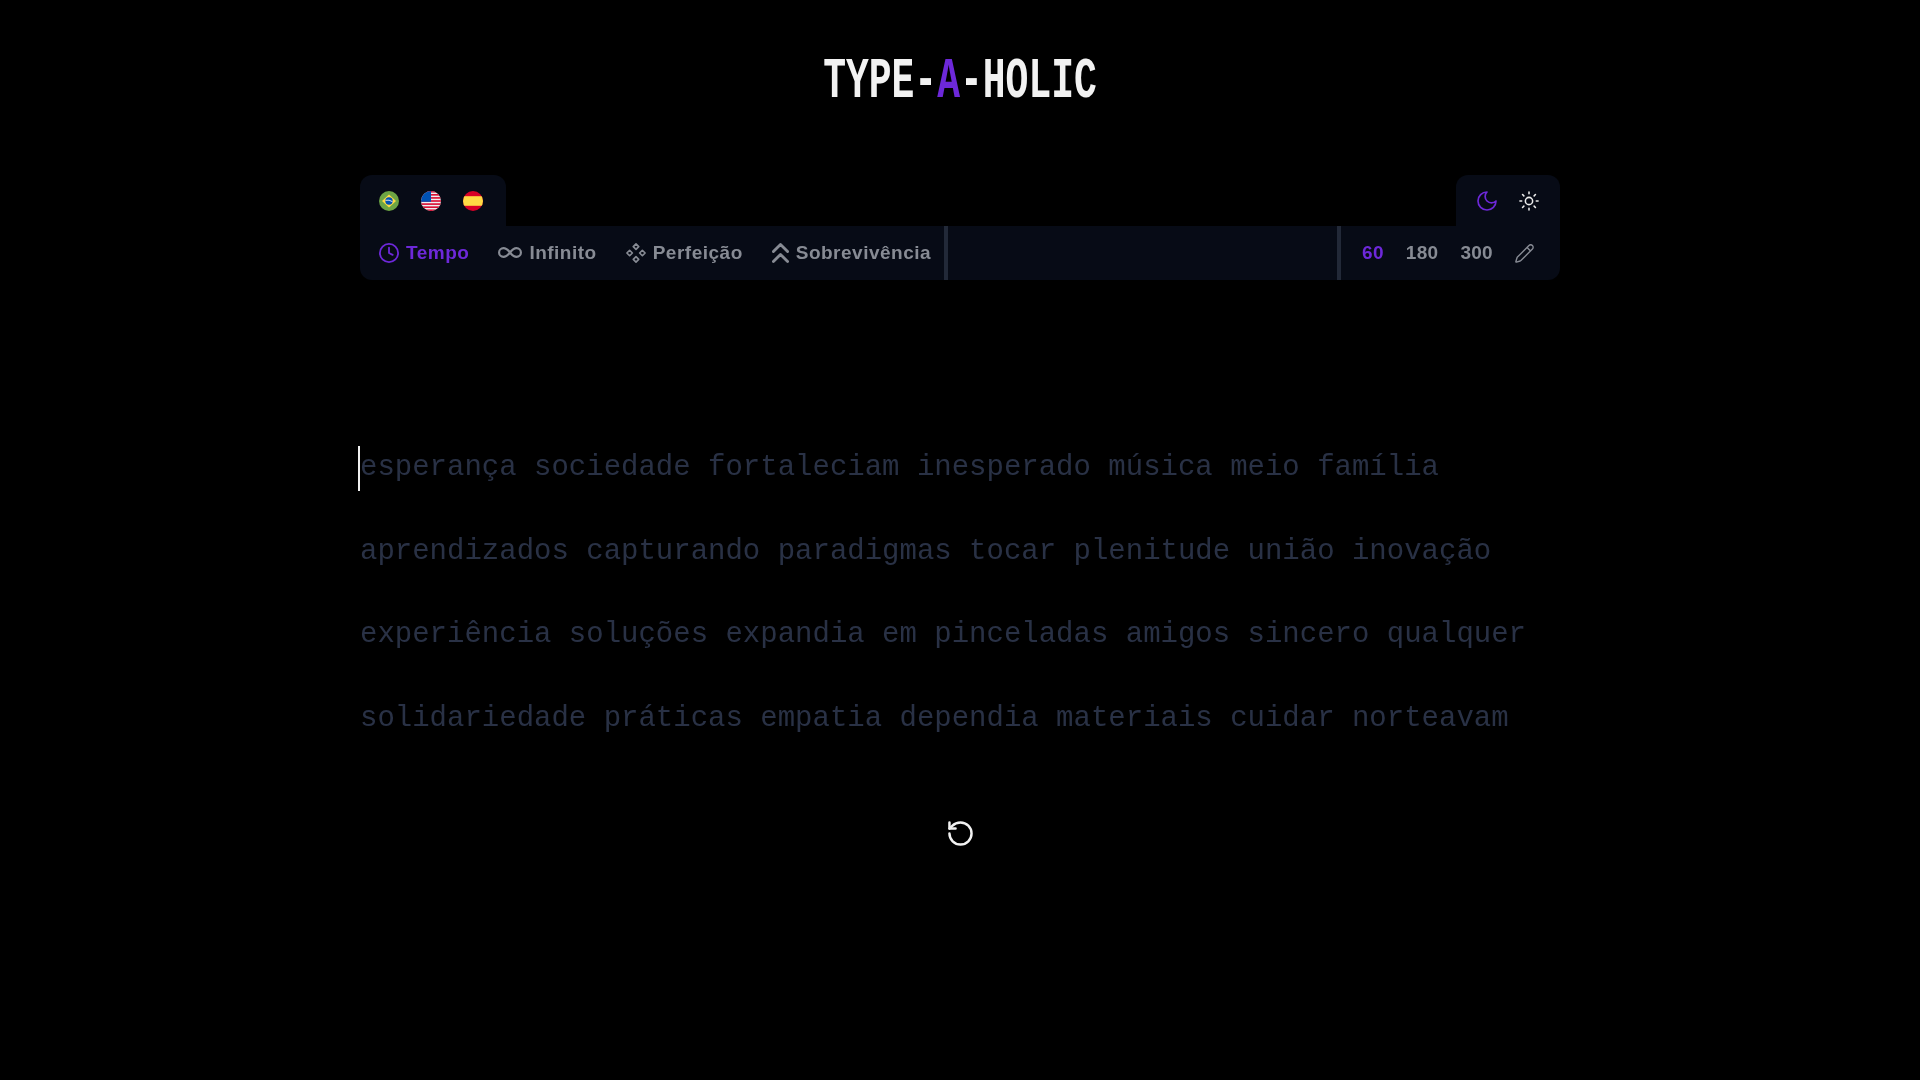 The height and width of the screenshot is (1080, 1920). Describe the element at coordinates (1476, 253) in the screenshot. I see `duration-option: 300` at that location.